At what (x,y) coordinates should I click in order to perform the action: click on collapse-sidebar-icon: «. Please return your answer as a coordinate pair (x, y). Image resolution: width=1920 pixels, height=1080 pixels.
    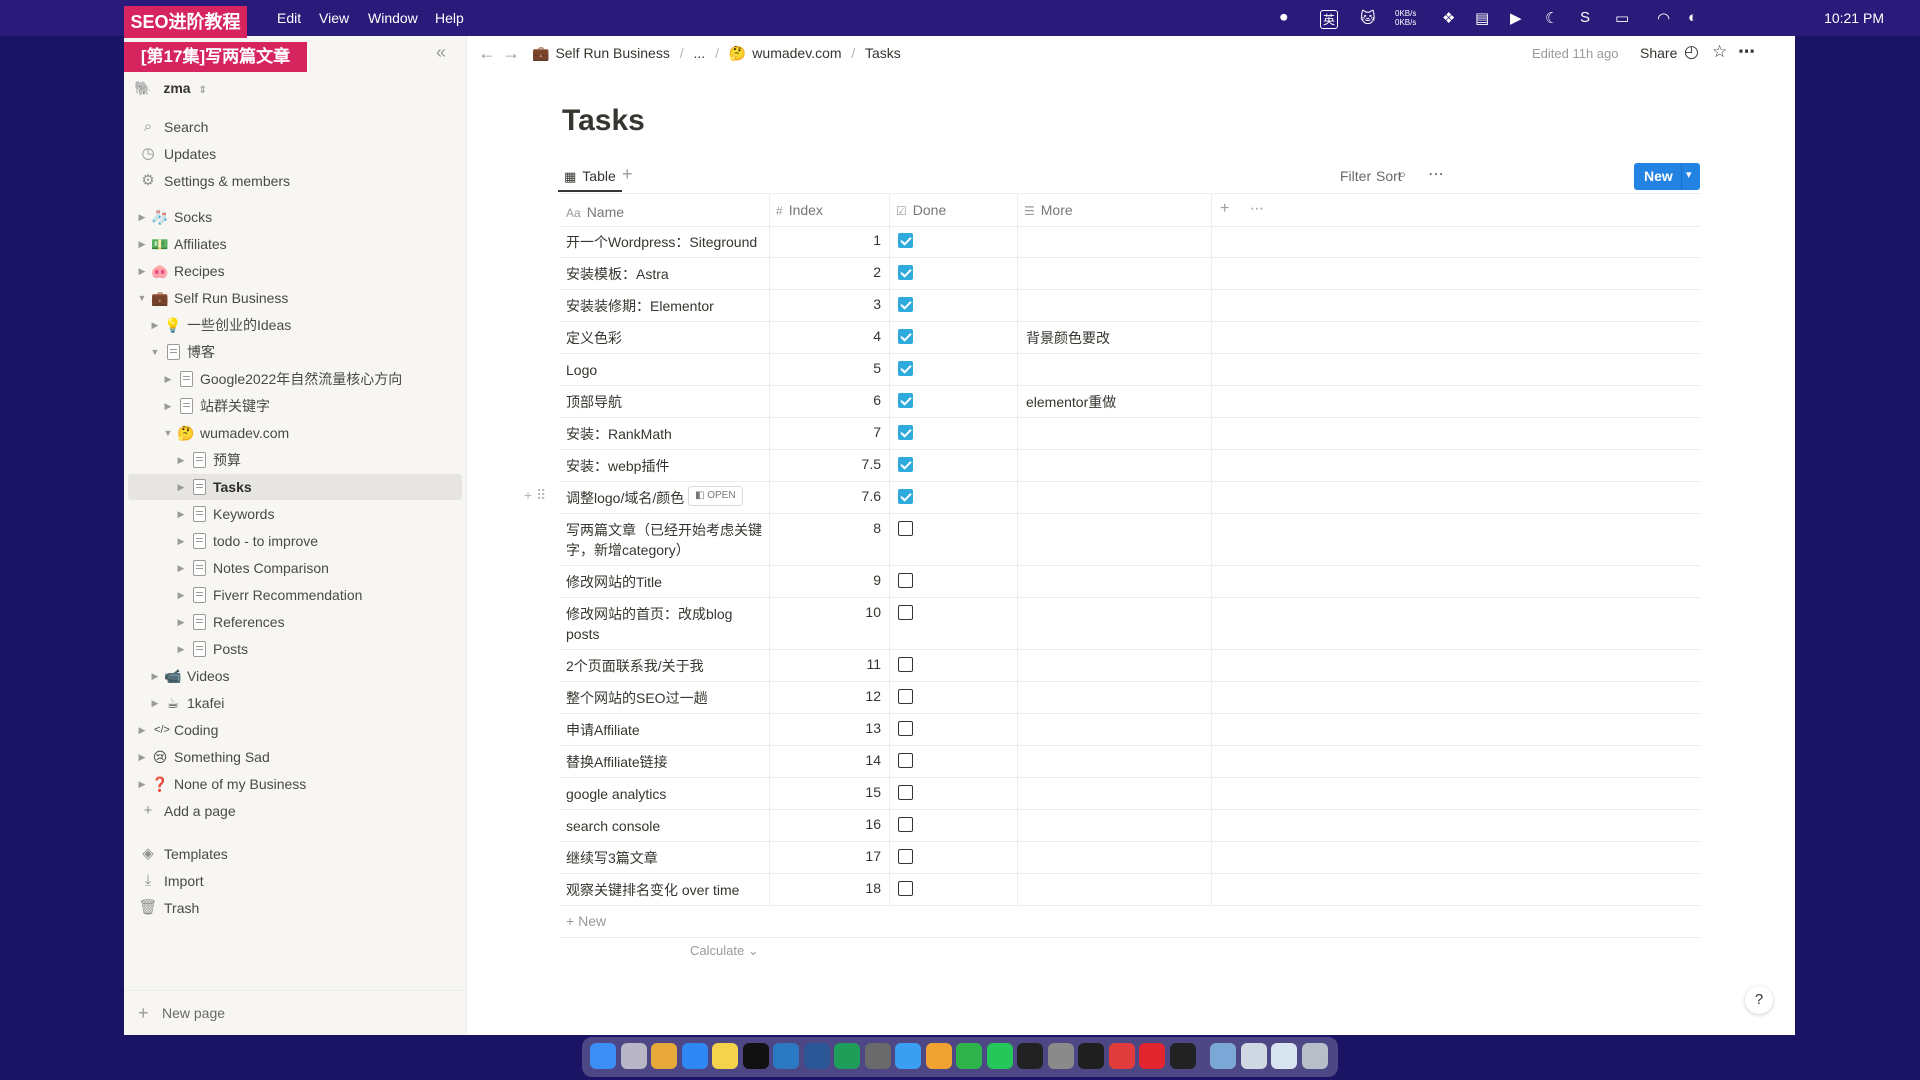
    Looking at the image, I should click on (441, 52).